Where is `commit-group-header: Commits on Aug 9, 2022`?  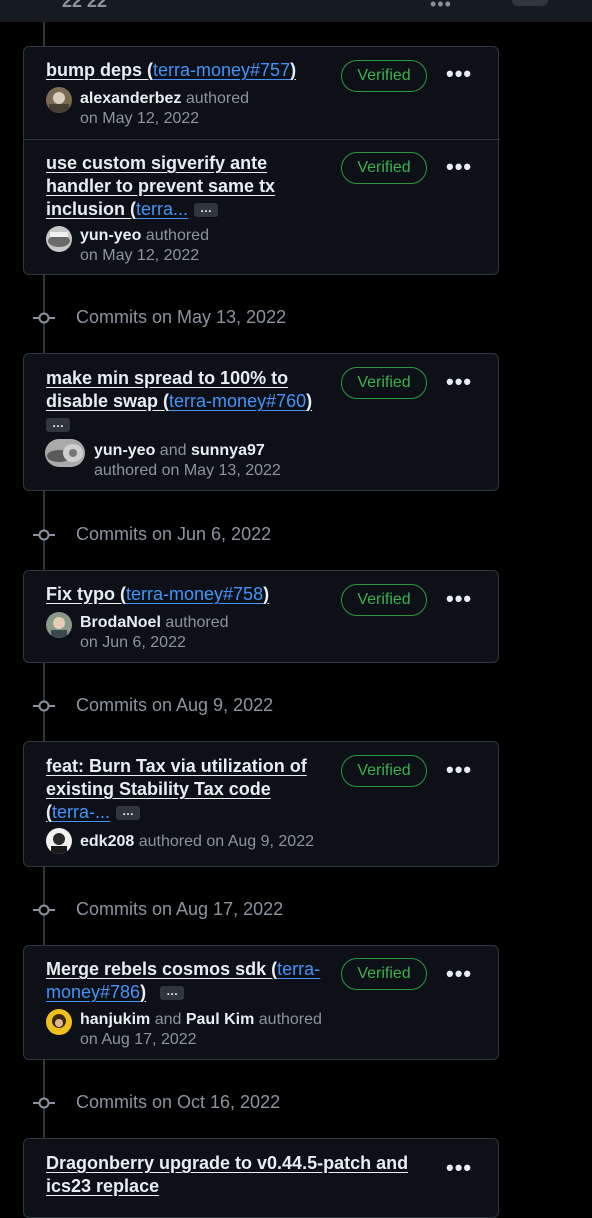 commit-group-header: Commits on Aug 9, 2022 is located at coordinates (296, 706).